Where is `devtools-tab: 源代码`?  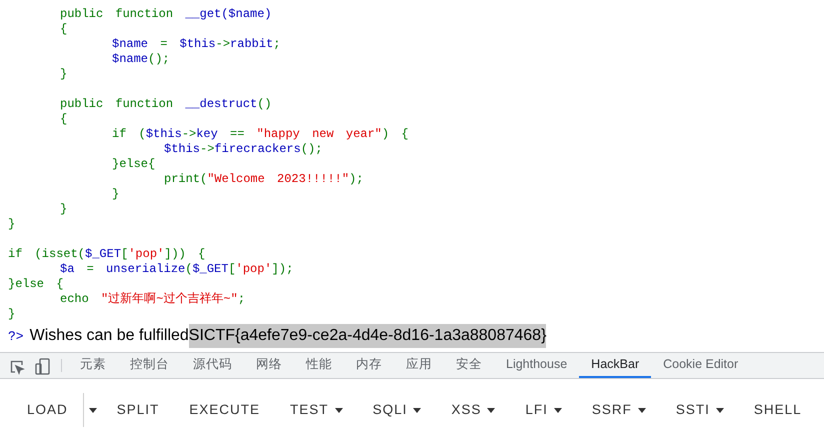 devtools-tab: 源代码 is located at coordinates (212, 365).